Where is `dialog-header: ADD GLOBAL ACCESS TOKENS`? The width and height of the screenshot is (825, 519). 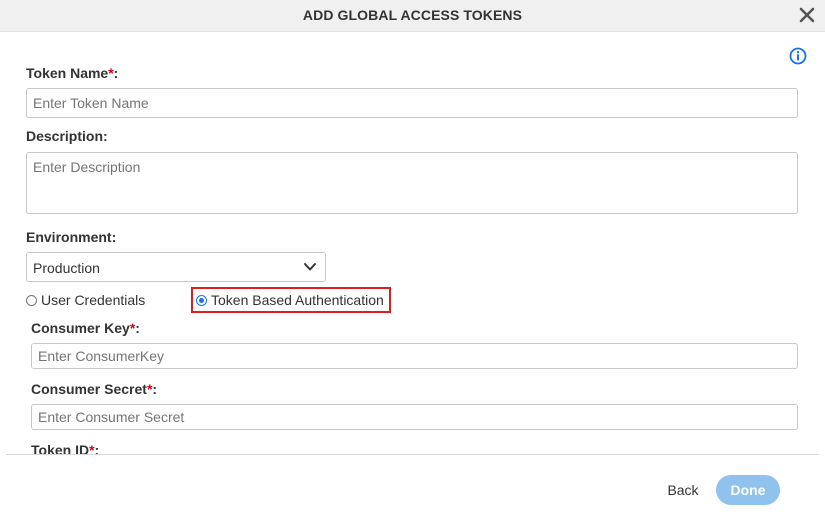
dialog-header: ADD GLOBAL ACCESS TOKENS is located at coordinates (412, 16).